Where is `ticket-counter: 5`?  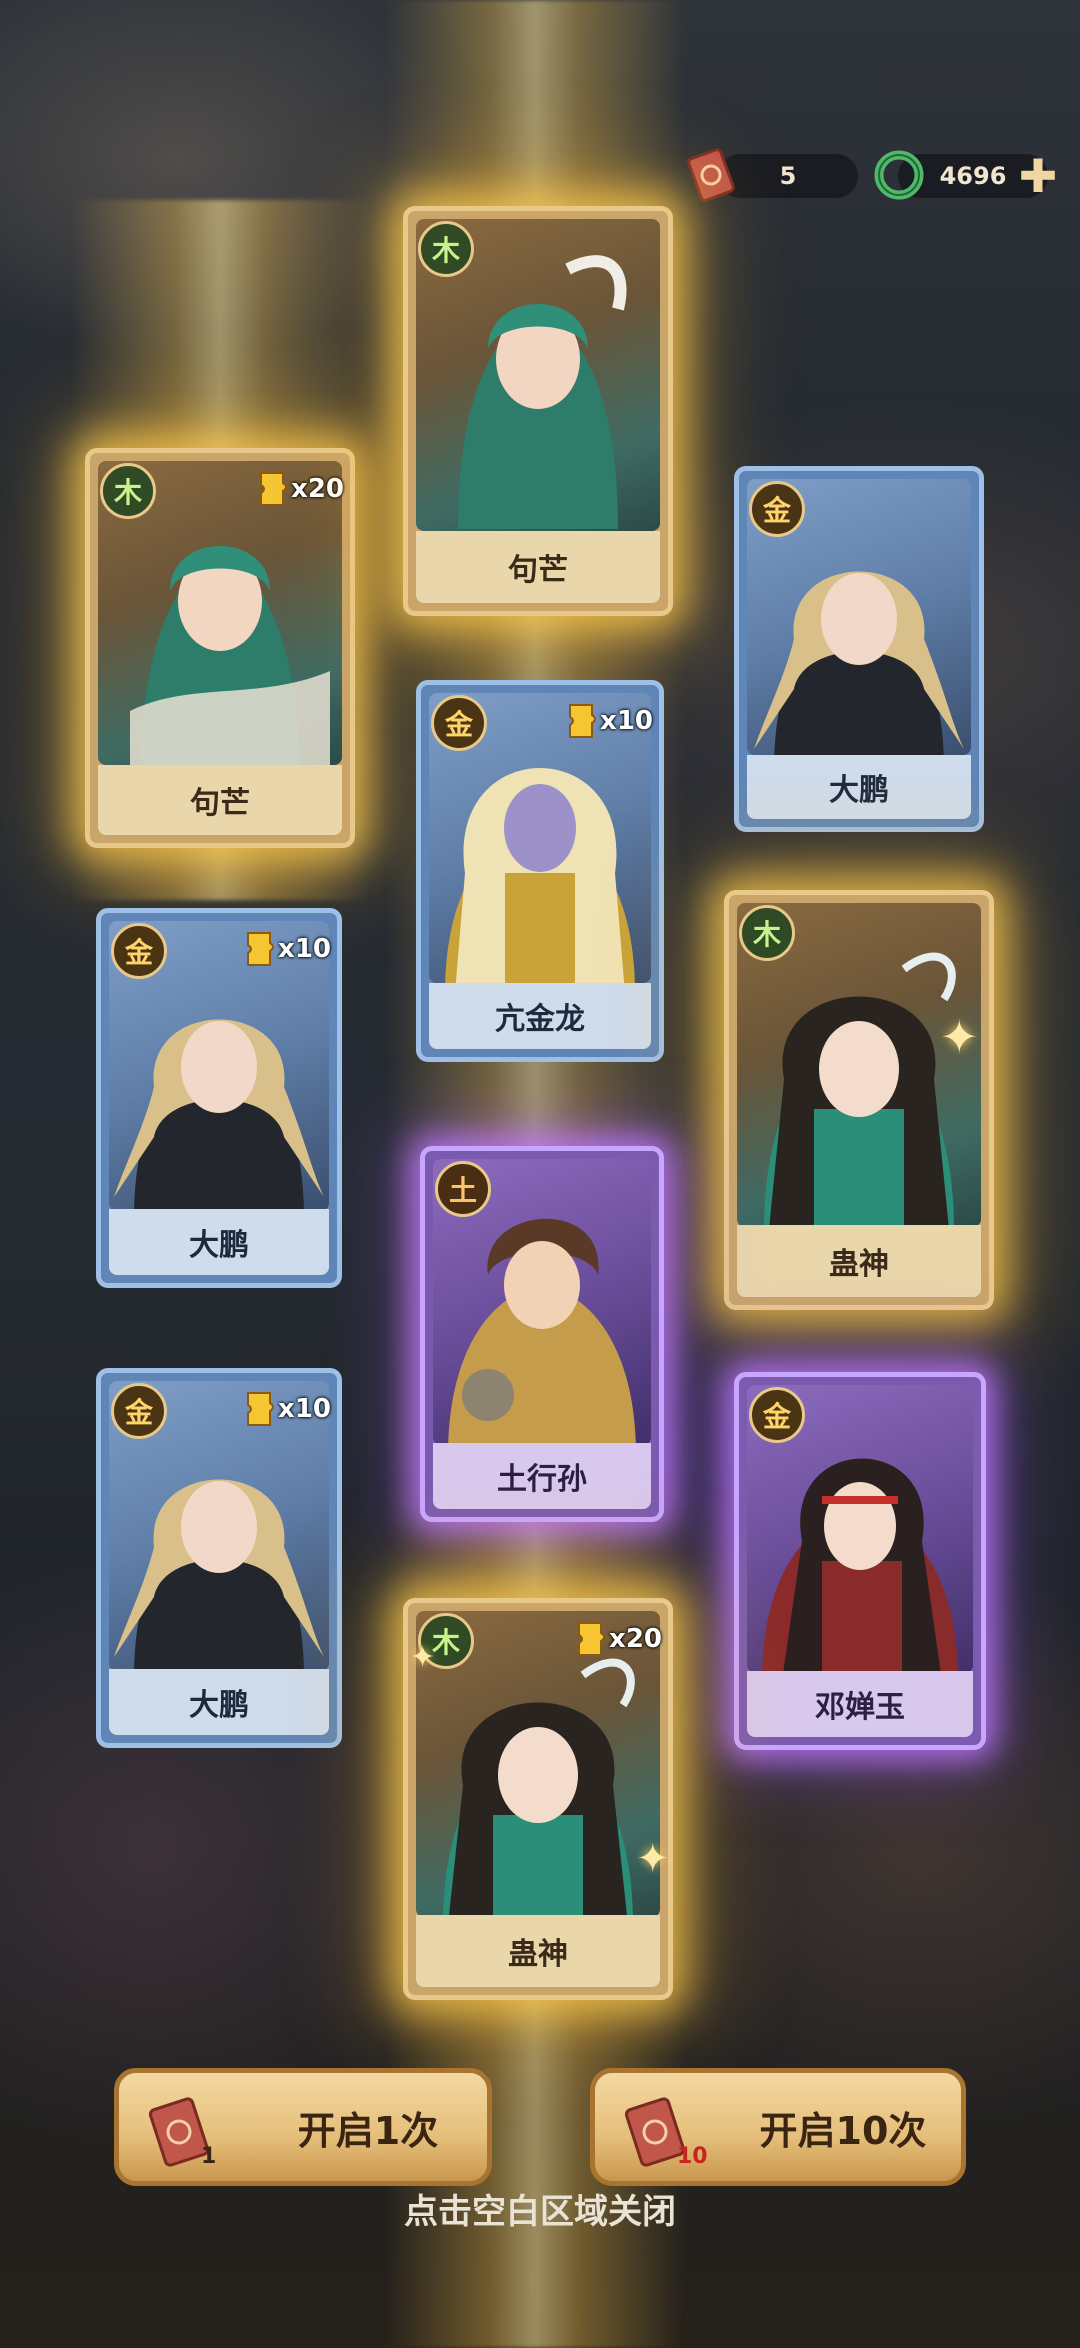 ticket-counter: 5 is located at coordinates (788, 176).